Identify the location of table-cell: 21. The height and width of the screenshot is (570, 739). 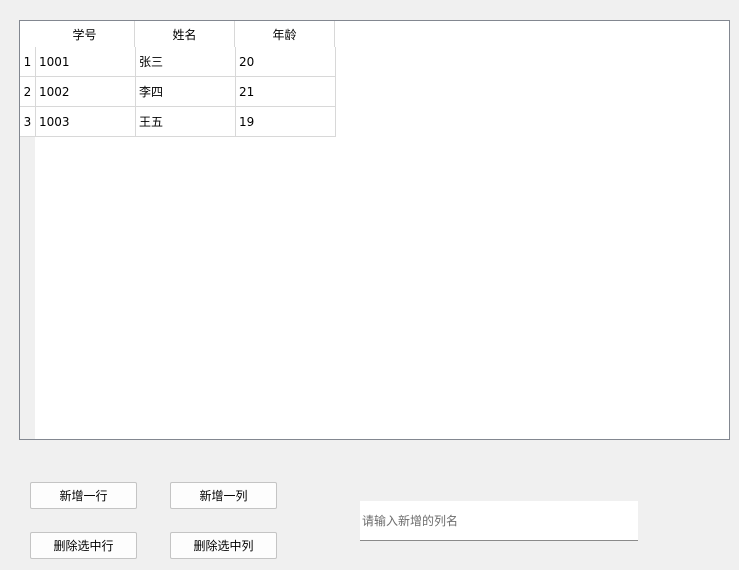
(285, 91).